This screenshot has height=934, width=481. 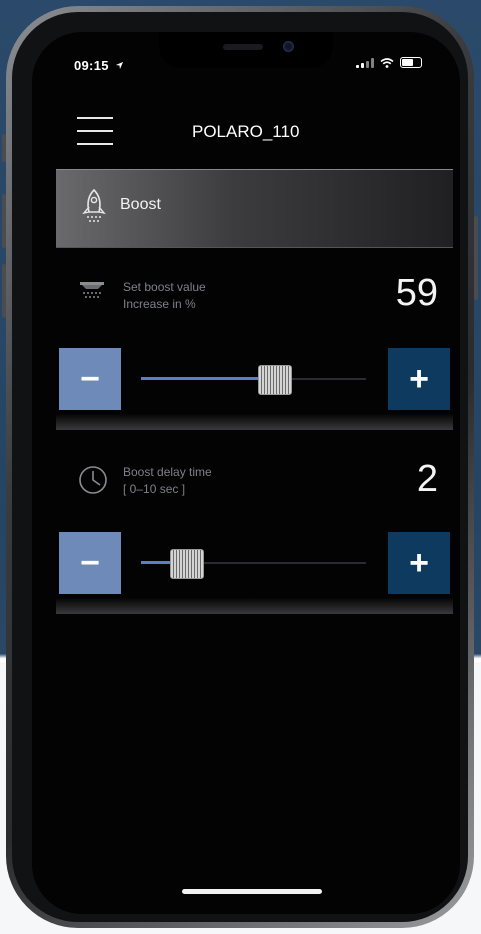 I want to click on boost-value-increase-button: +, so click(x=419, y=379).